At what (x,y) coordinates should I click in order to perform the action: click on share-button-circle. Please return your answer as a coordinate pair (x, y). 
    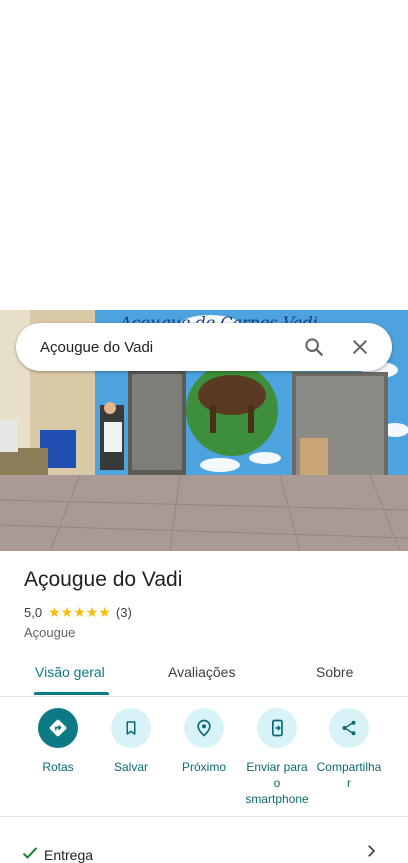
    Looking at the image, I should click on (349, 728).